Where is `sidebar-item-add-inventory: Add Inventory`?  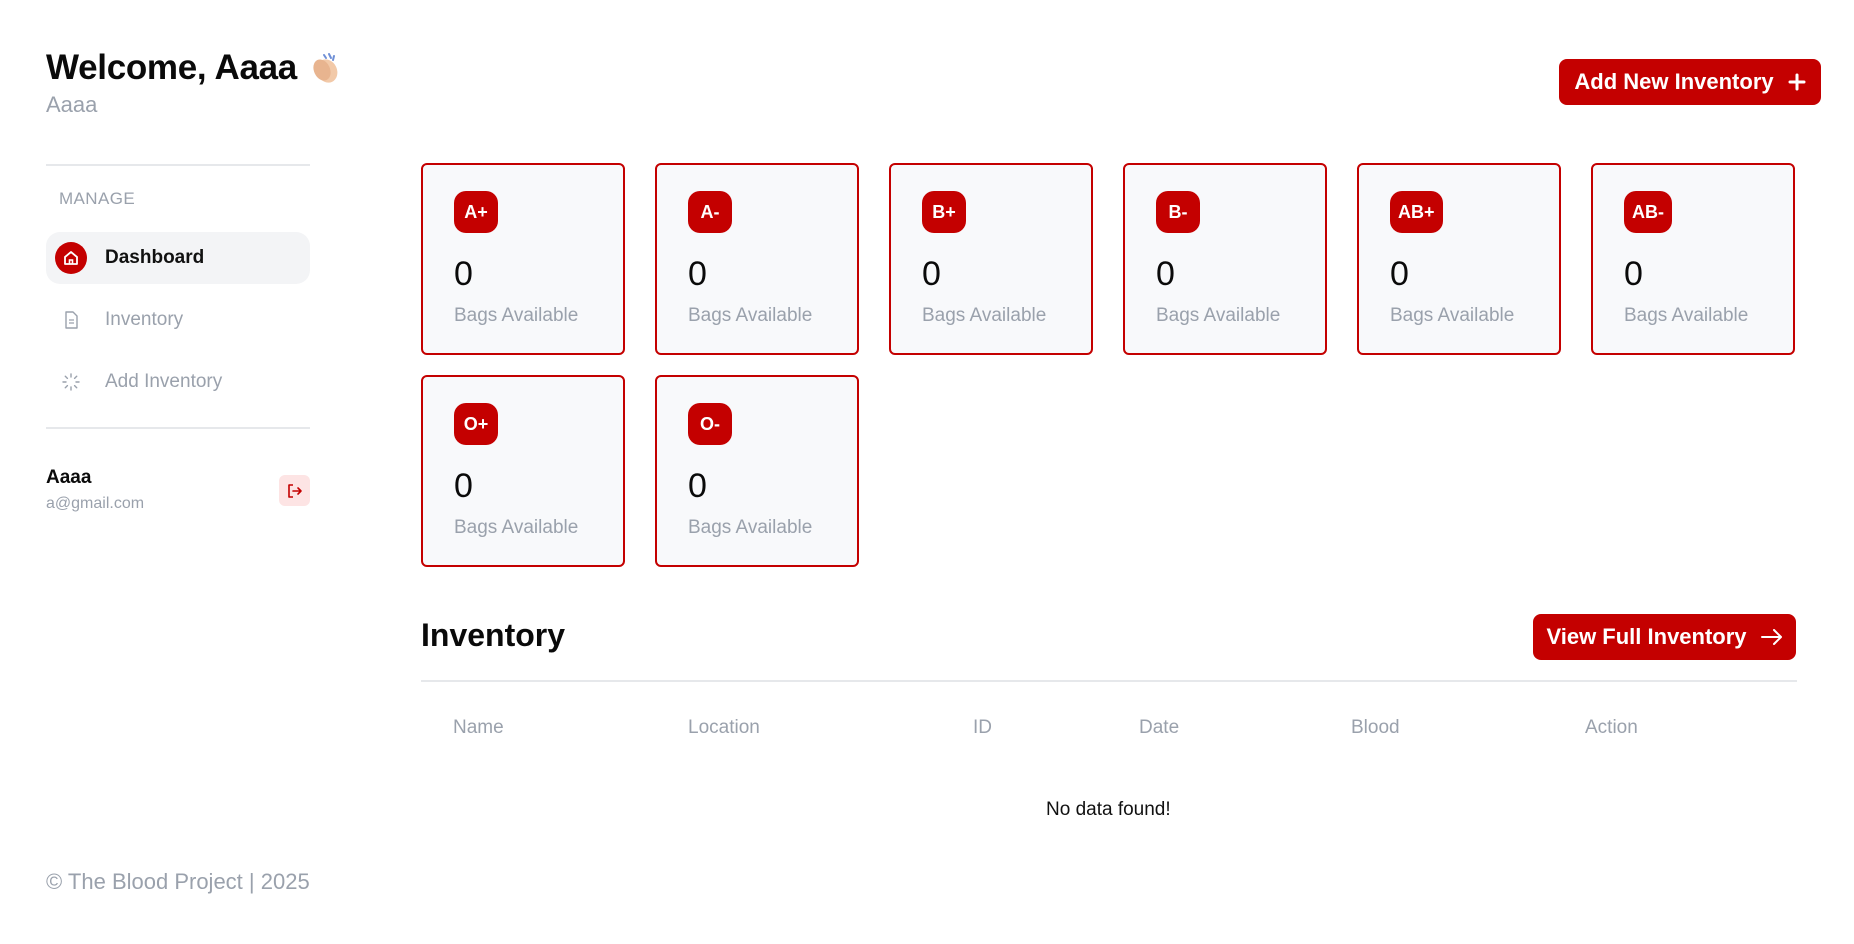 sidebar-item-add-inventory: Add Inventory is located at coordinates (178, 382).